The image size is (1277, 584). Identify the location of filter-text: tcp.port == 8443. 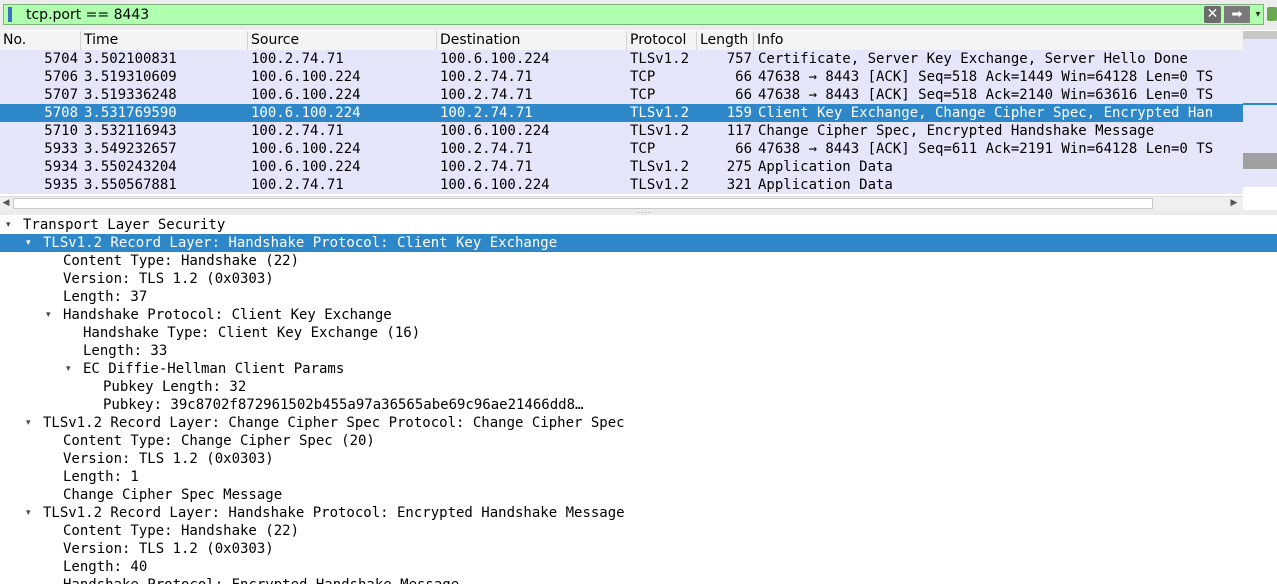
(87, 15).